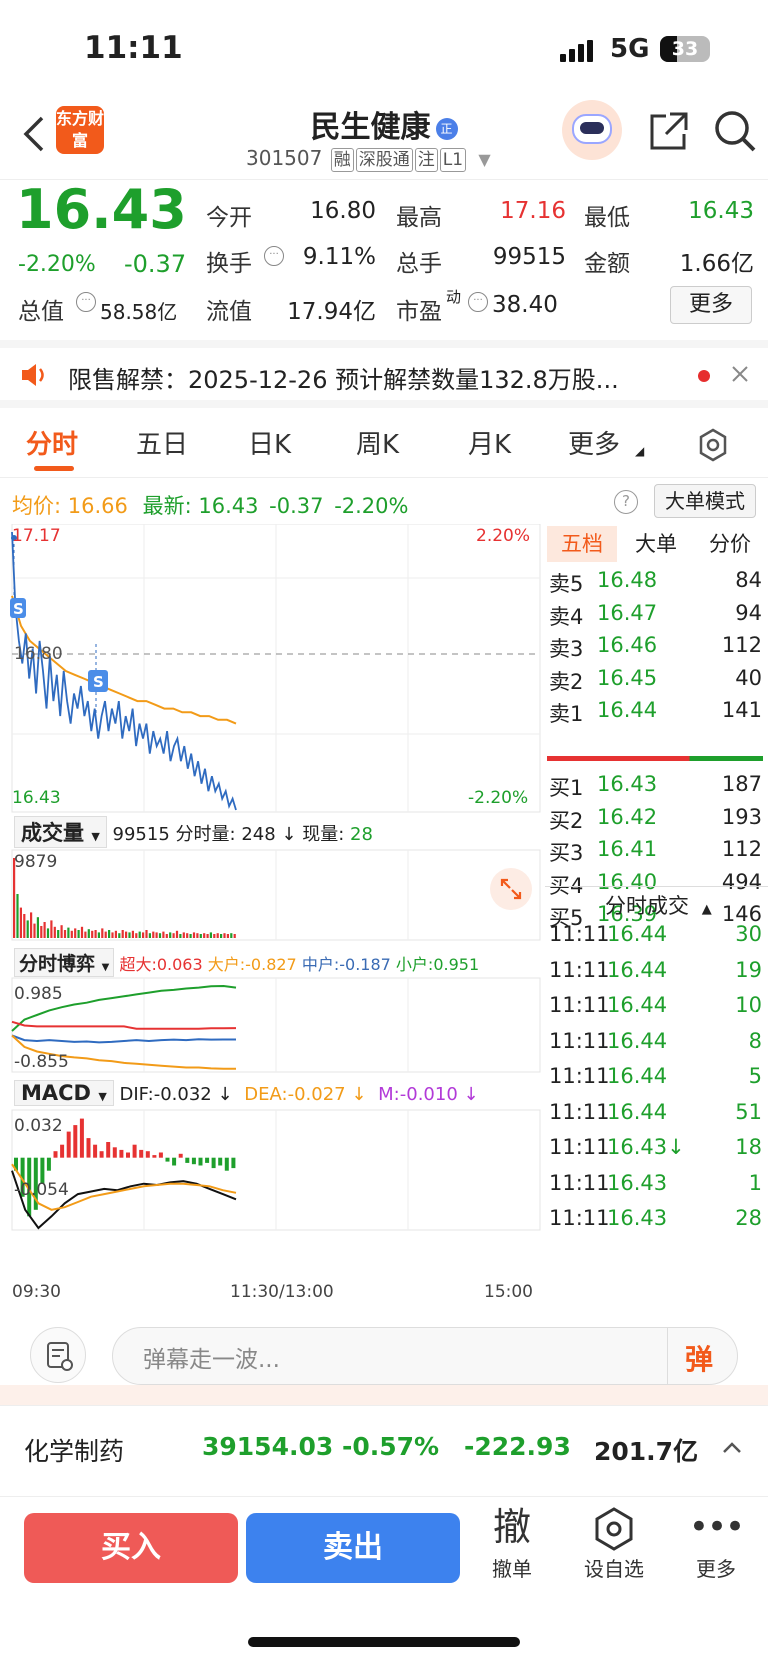 Image resolution: width=768 pixels, height=1663 pixels. Describe the element at coordinates (384, 1642) in the screenshot. I see `home-indicator` at that location.